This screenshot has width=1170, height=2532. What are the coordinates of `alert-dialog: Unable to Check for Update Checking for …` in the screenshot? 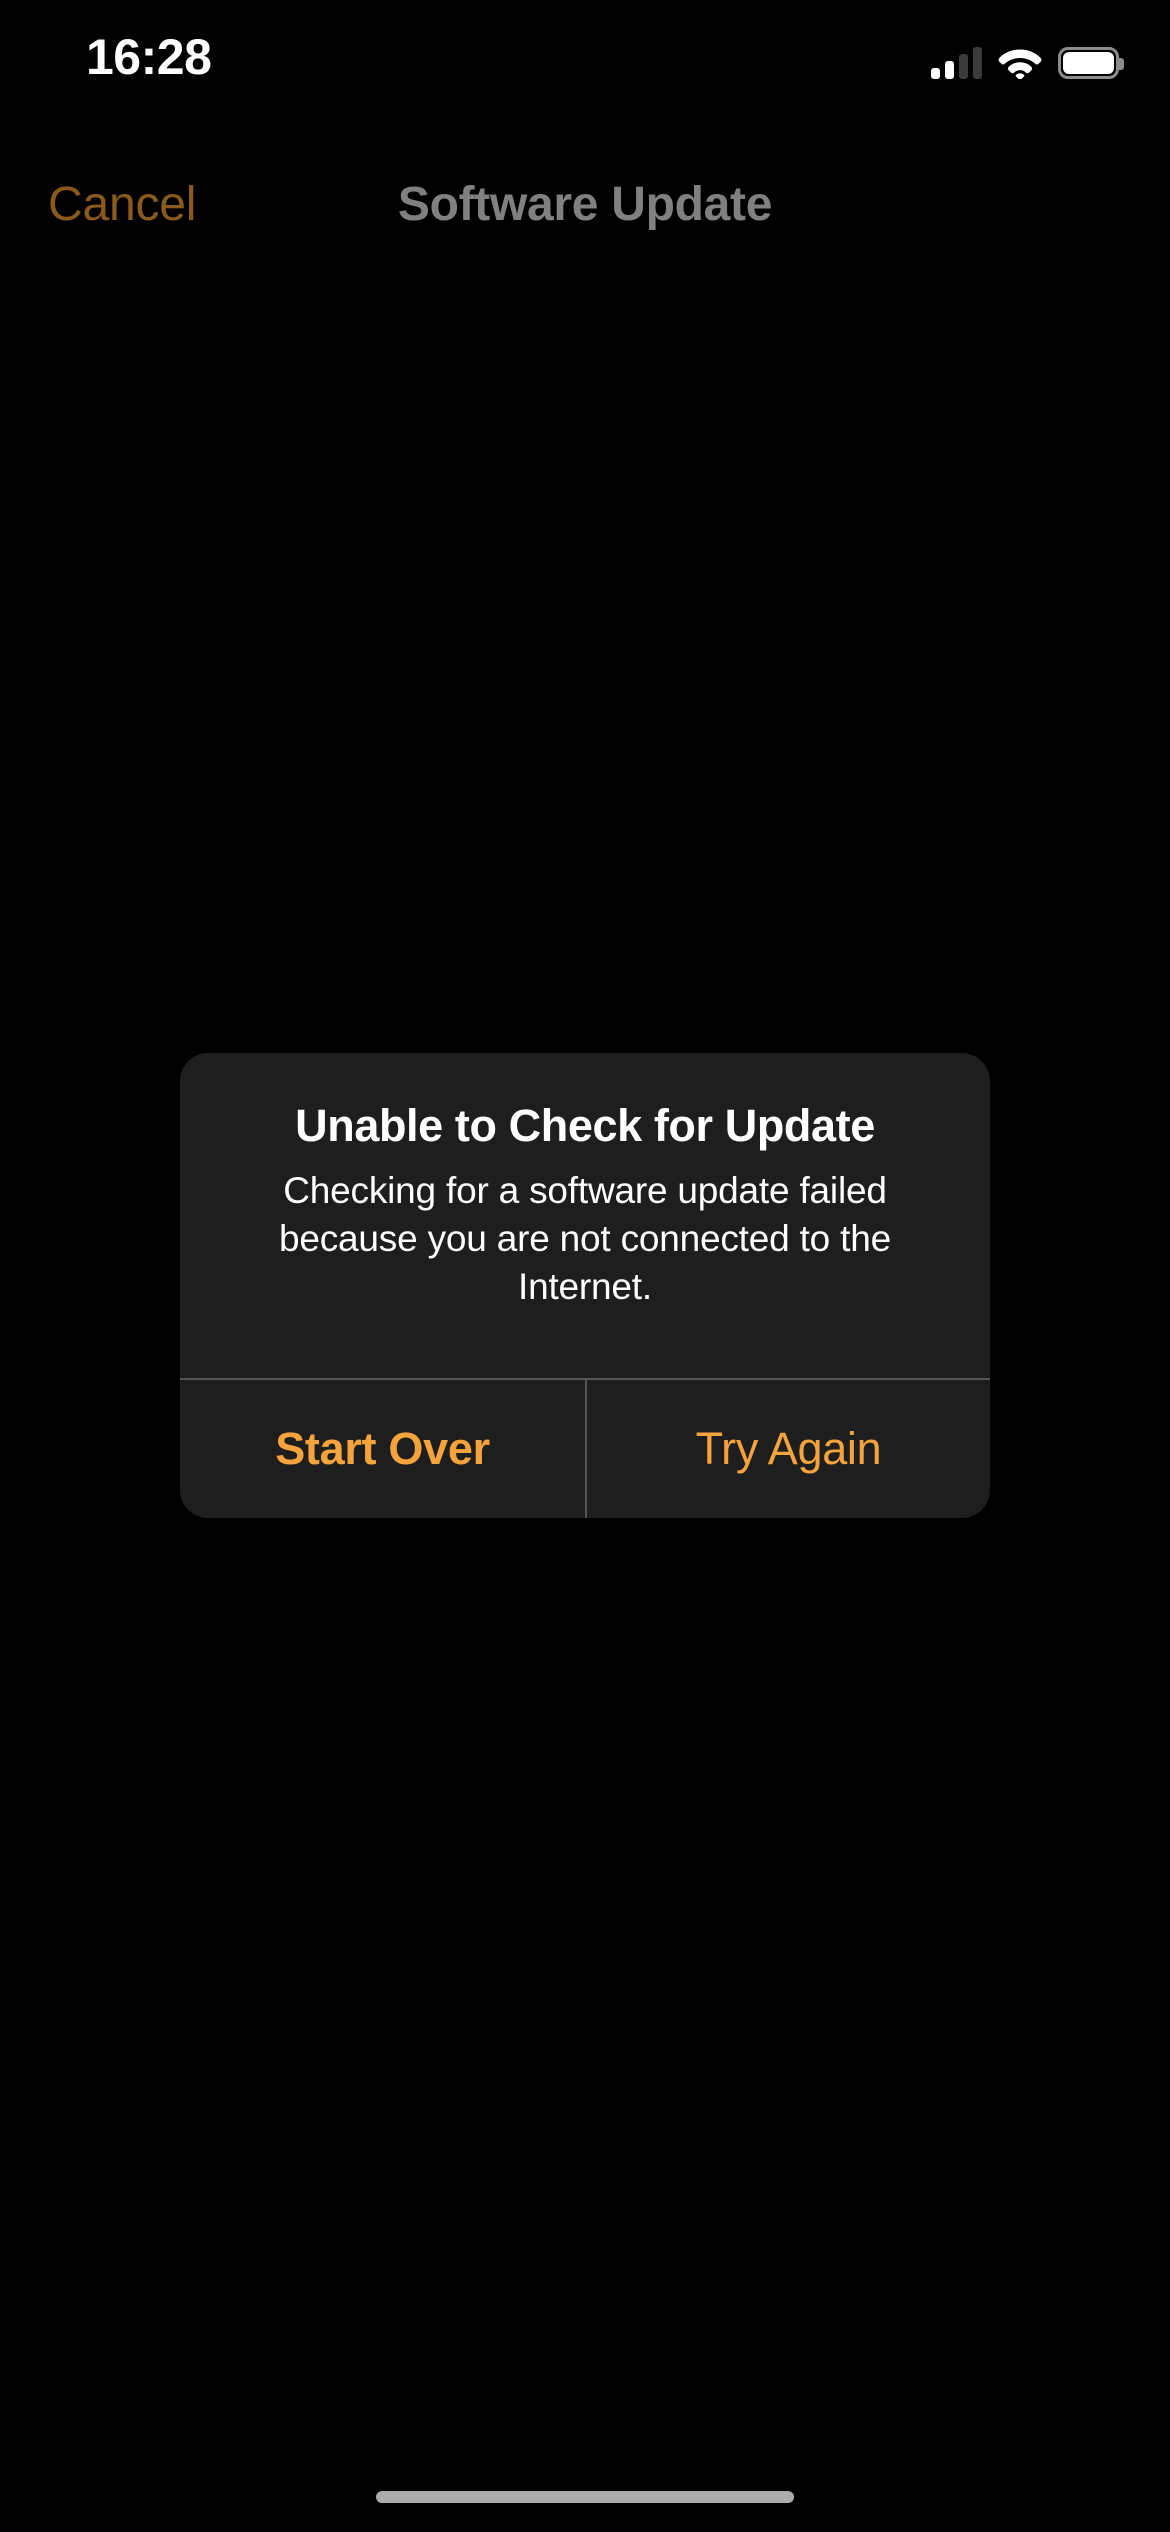 It's located at (585, 1285).